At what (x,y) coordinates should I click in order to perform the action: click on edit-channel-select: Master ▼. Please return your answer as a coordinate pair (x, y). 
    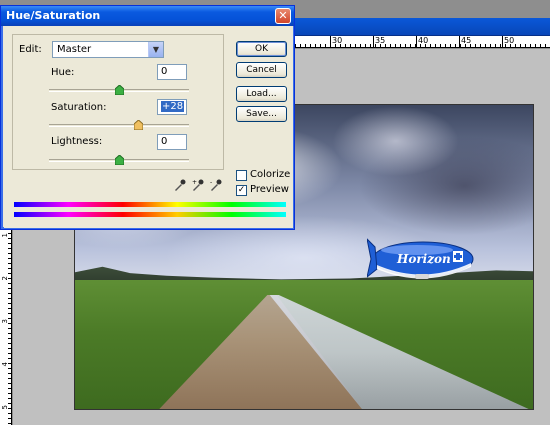
    Looking at the image, I should click on (108, 49).